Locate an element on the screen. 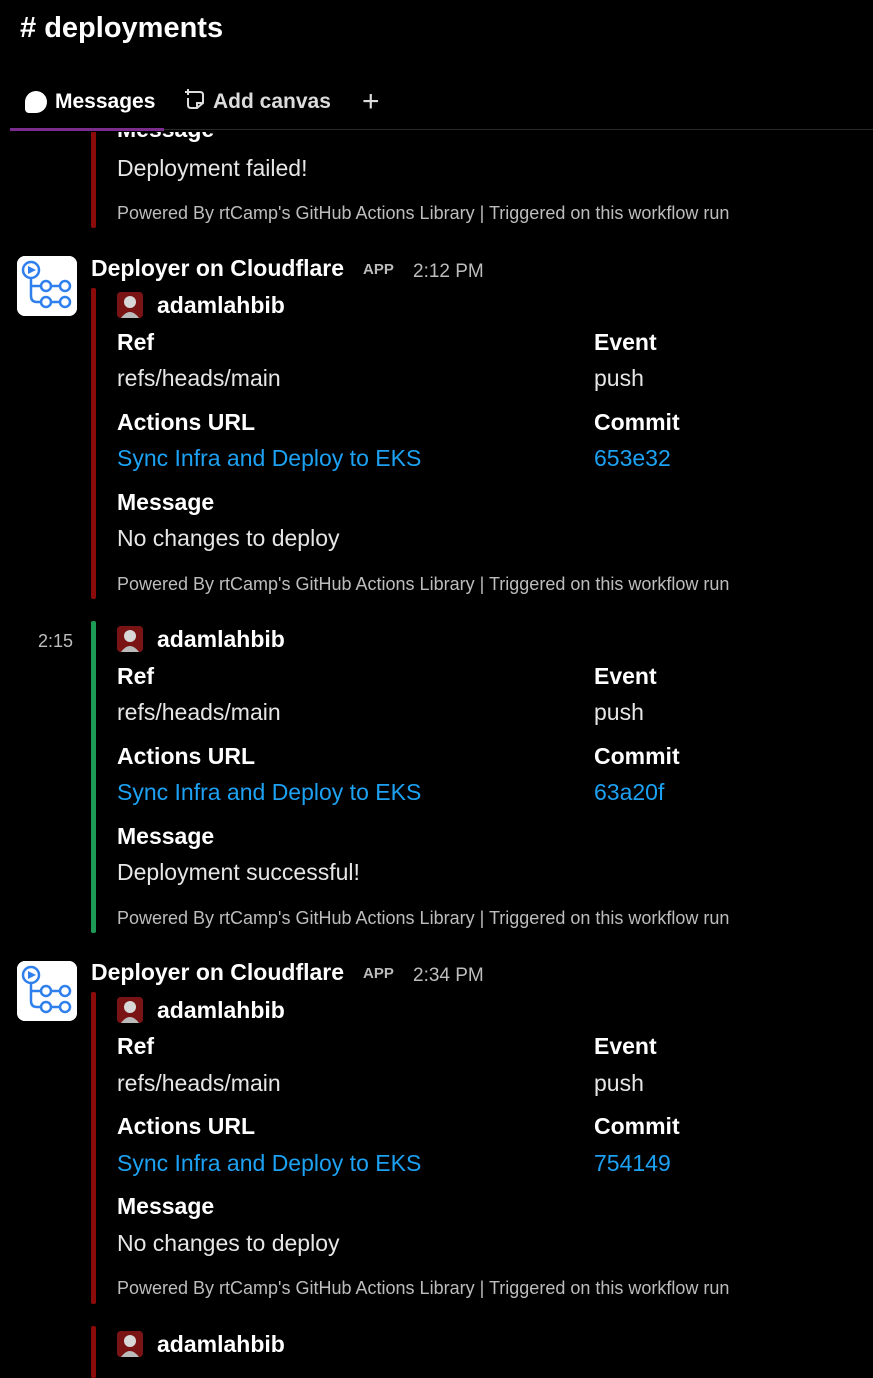 This screenshot has height=1378, width=873. tab-add-canvas: Add canvas is located at coordinates (258, 102).